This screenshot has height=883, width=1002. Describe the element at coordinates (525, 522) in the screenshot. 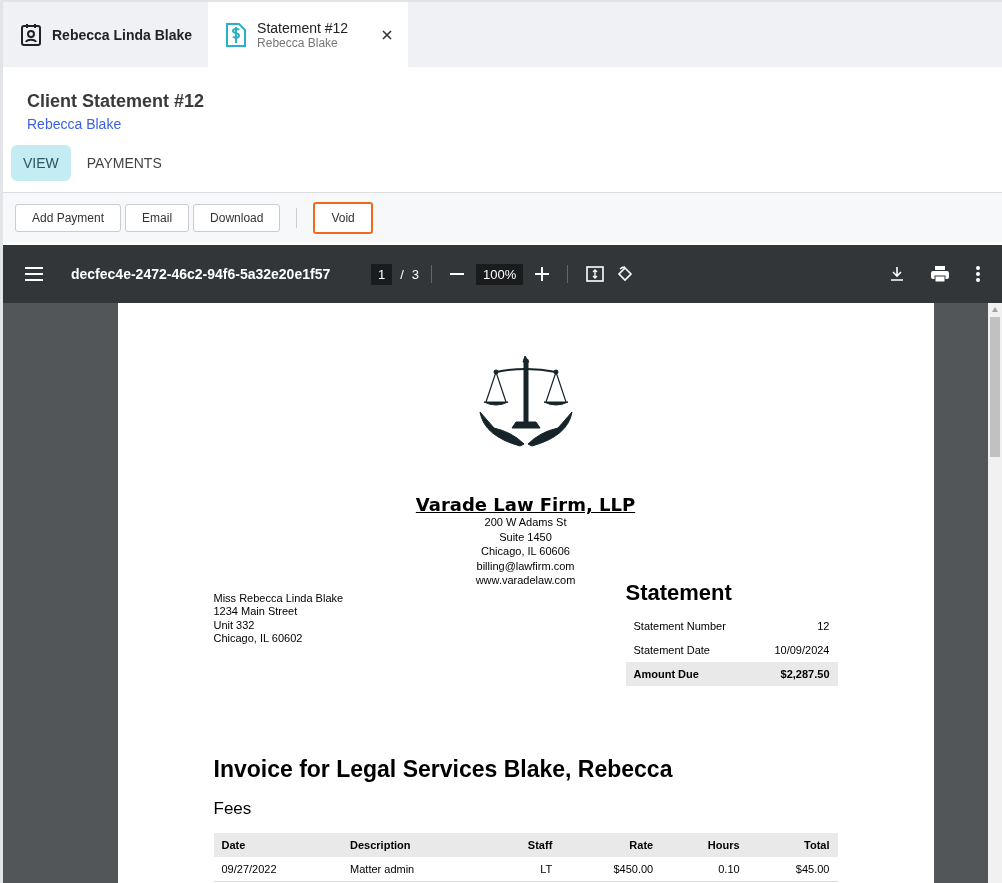

I see `firm-address-line: 200 W Adams St` at that location.